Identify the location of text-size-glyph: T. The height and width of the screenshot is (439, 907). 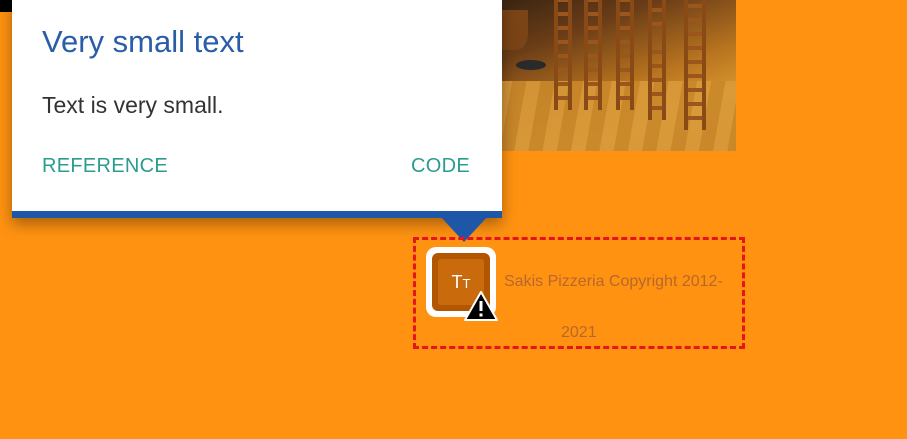
(457, 282).